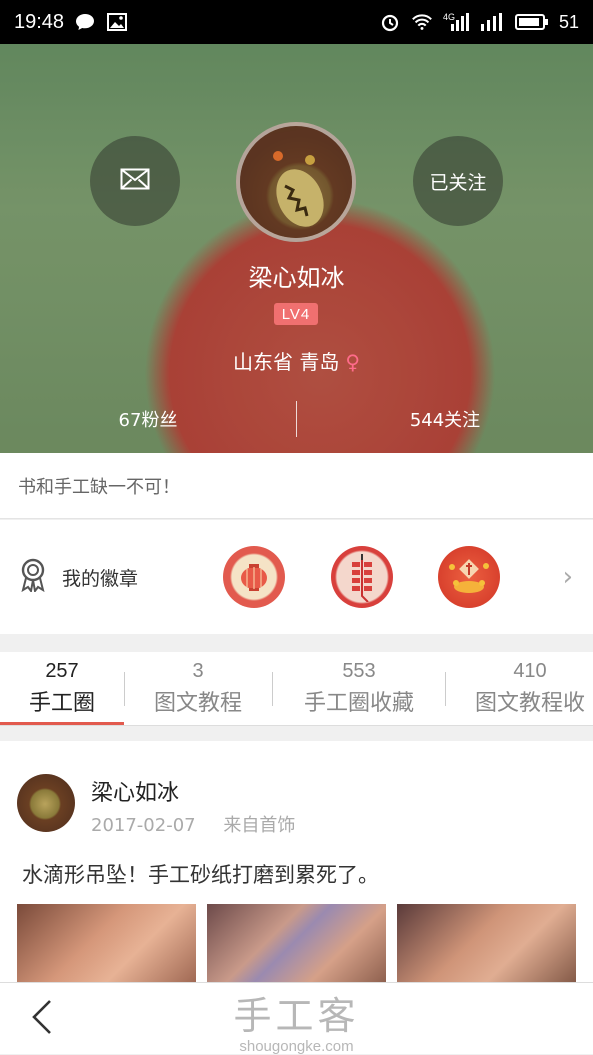  Describe the element at coordinates (117, 22) in the screenshot. I see `image-icon` at that location.